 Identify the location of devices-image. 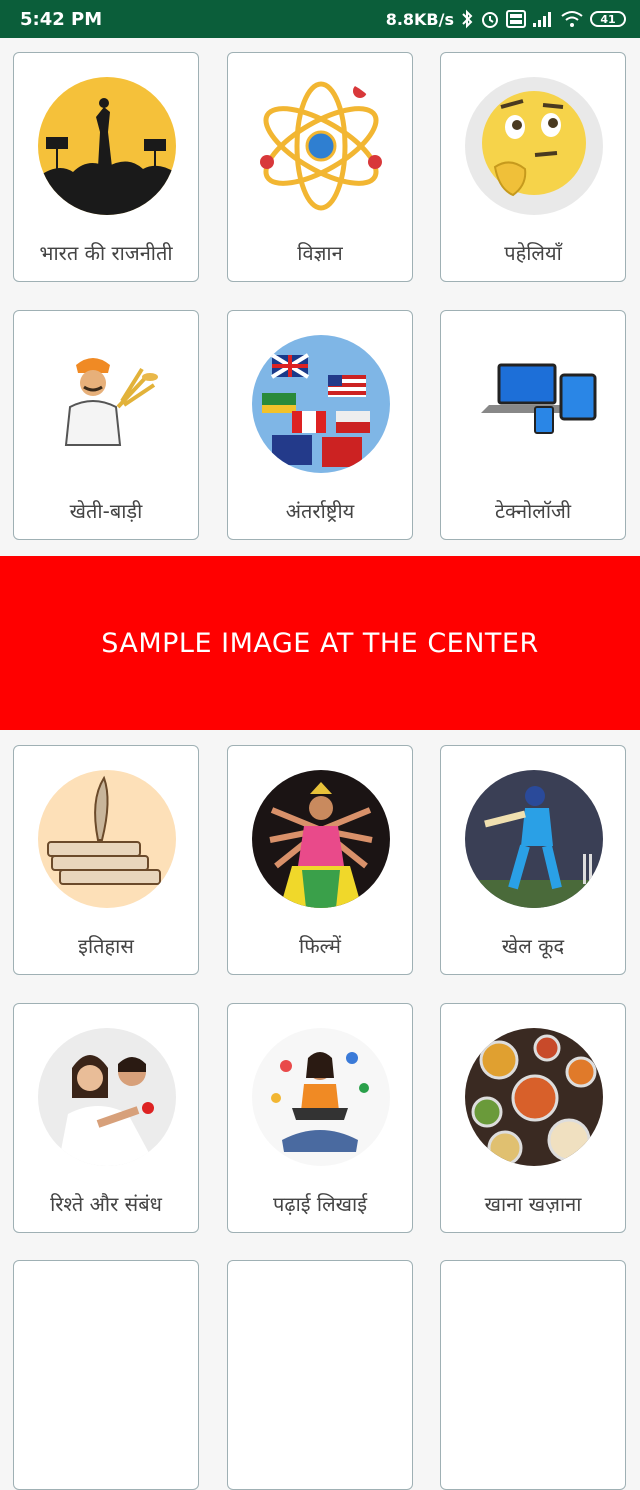
(534, 404).